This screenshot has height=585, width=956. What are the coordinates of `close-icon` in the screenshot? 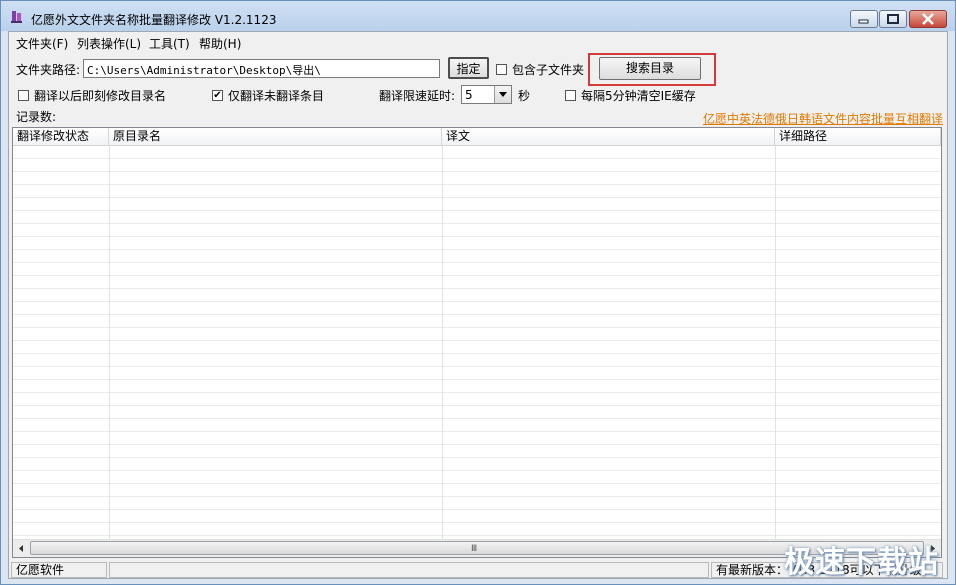 It's located at (928, 19).